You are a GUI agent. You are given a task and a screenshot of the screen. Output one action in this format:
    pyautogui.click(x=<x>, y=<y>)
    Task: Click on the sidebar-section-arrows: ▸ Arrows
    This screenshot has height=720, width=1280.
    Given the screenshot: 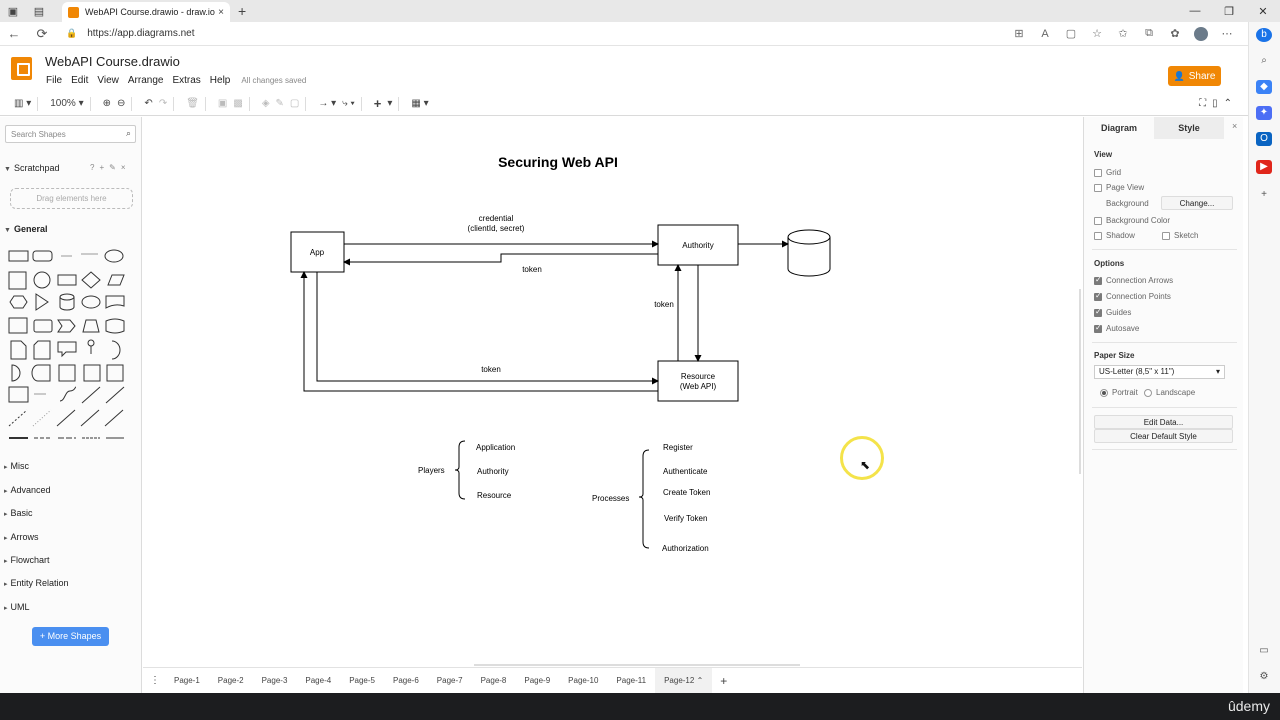 What is the action you would take?
    pyautogui.click(x=21, y=537)
    